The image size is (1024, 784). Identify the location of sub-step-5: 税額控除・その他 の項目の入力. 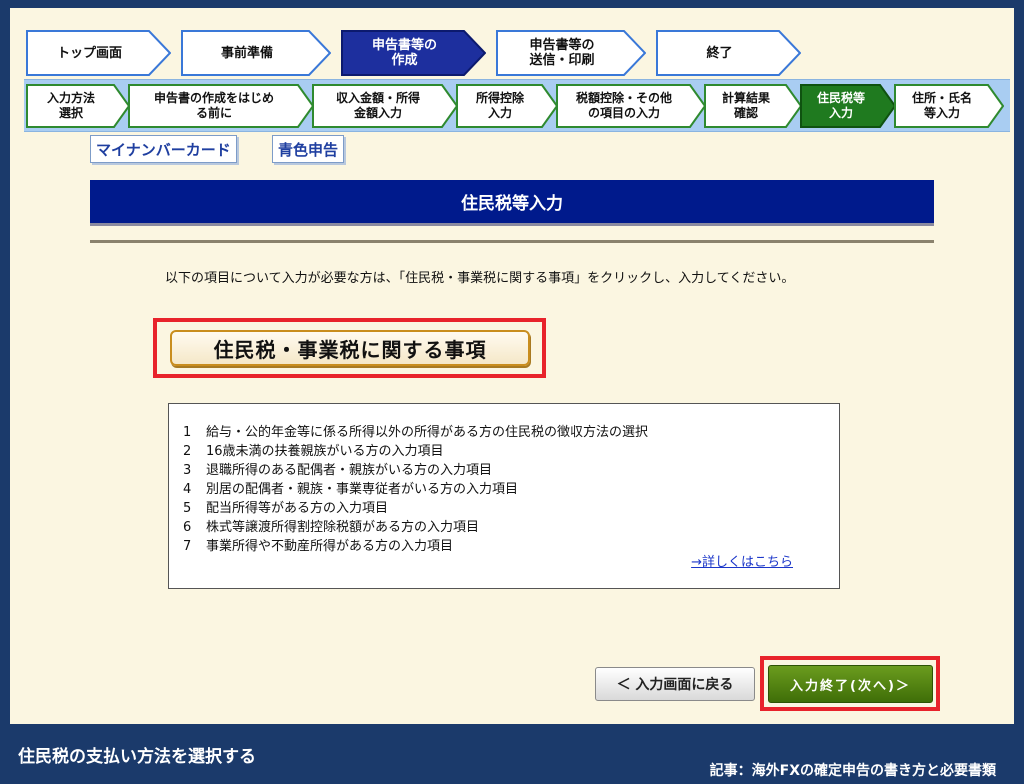
(631, 106).